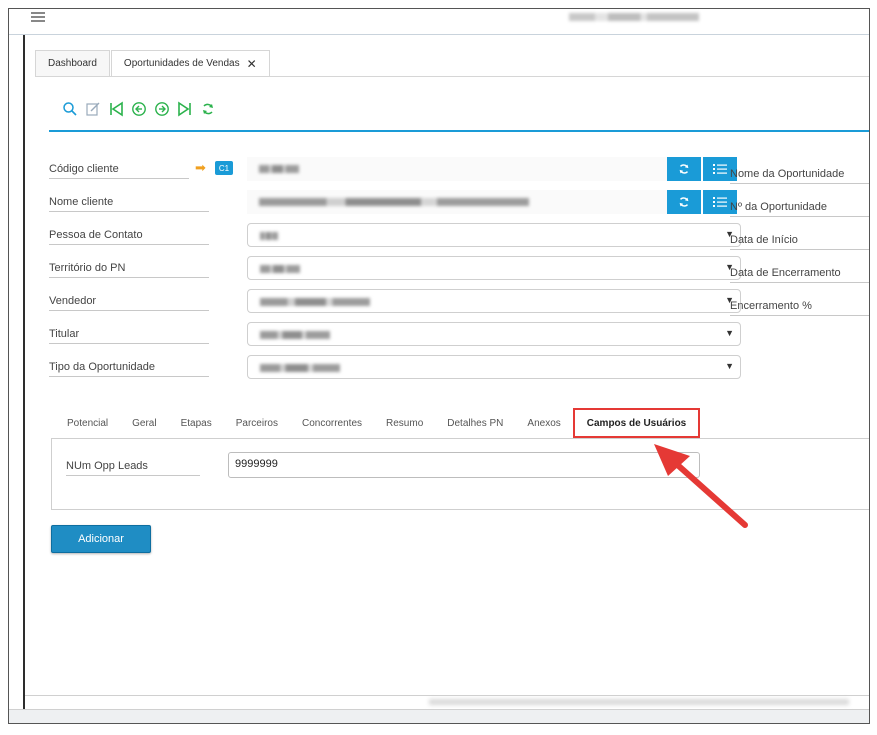 The height and width of the screenshot is (735, 877). What do you see at coordinates (116, 109) in the screenshot?
I see `first-record-icon` at bounding box center [116, 109].